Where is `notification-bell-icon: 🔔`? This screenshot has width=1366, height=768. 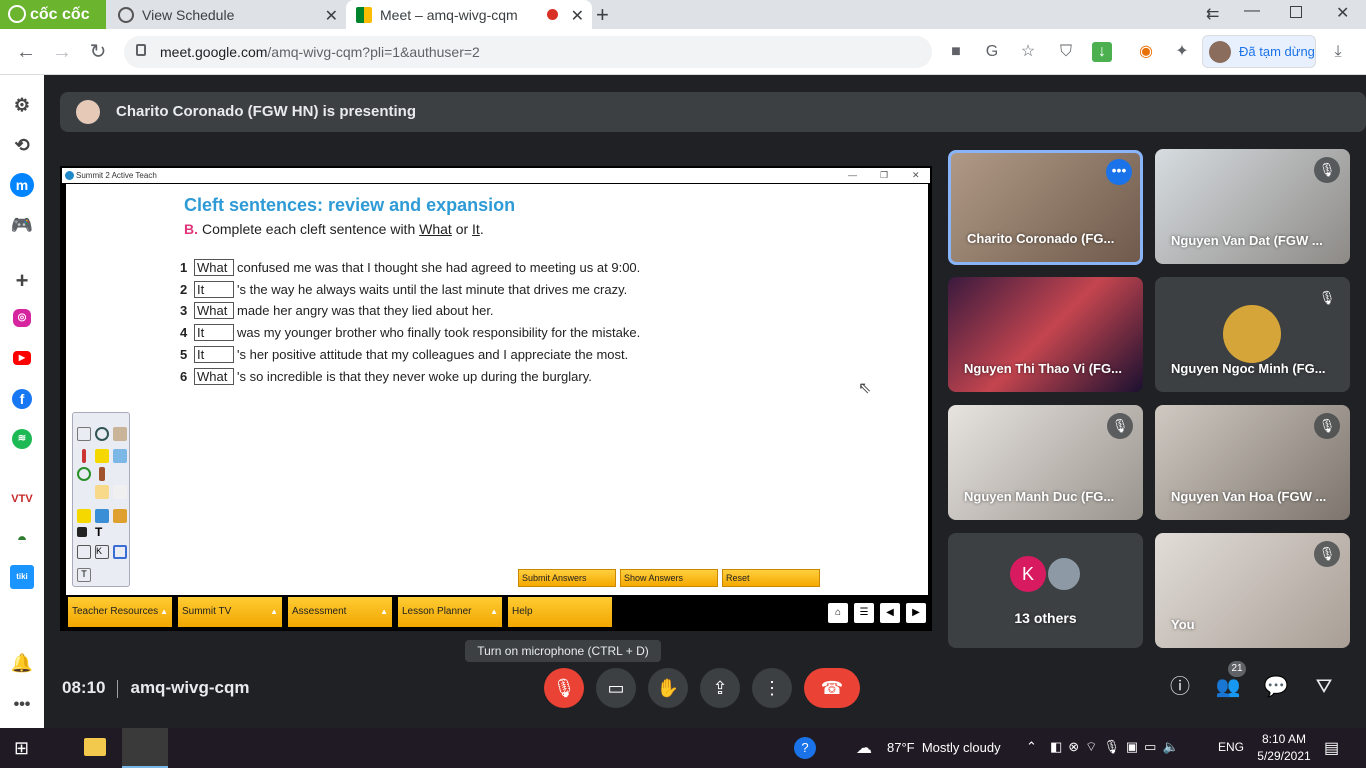 notification-bell-icon: 🔔 is located at coordinates (22, 663).